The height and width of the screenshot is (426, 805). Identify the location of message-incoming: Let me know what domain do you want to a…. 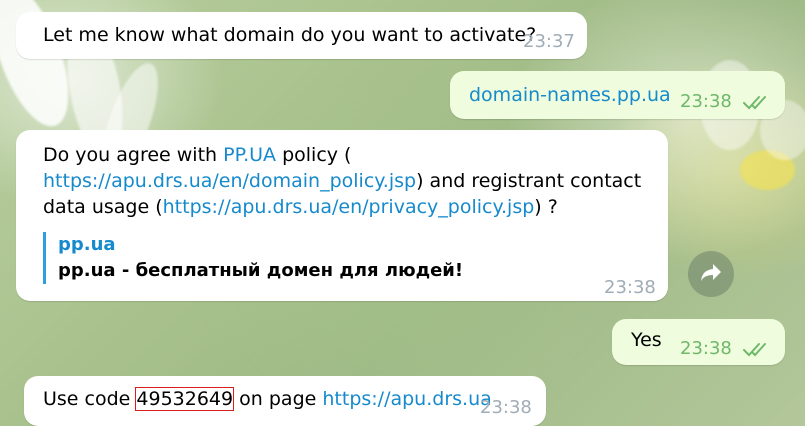
(301, 35).